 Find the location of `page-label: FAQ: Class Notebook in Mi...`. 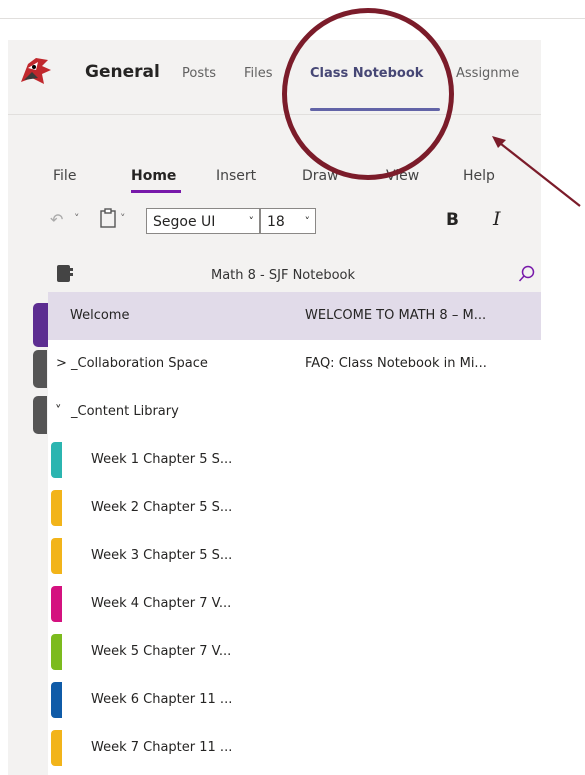

page-label: FAQ: Class Notebook in Mi... is located at coordinates (396, 363).